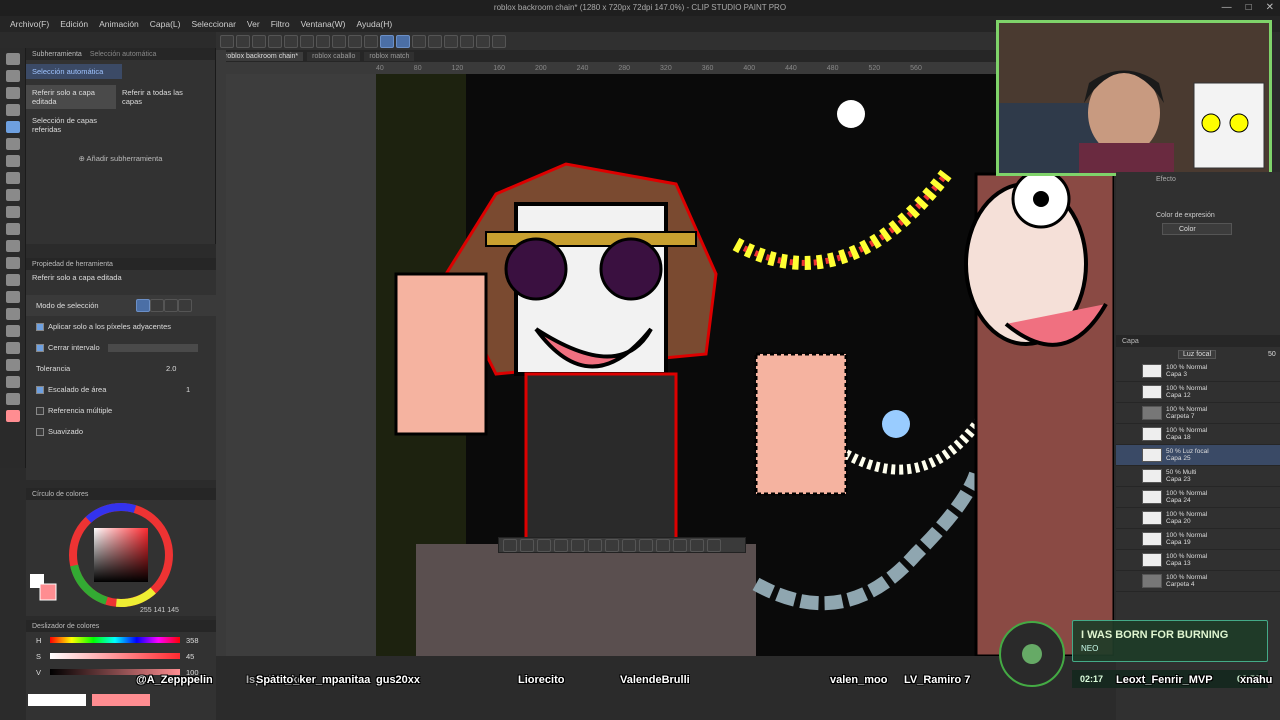 The image size is (1280, 720). What do you see at coordinates (334, 56) in the screenshot?
I see `doc-tab-caballo: roblox caballo` at bounding box center [334, 56].